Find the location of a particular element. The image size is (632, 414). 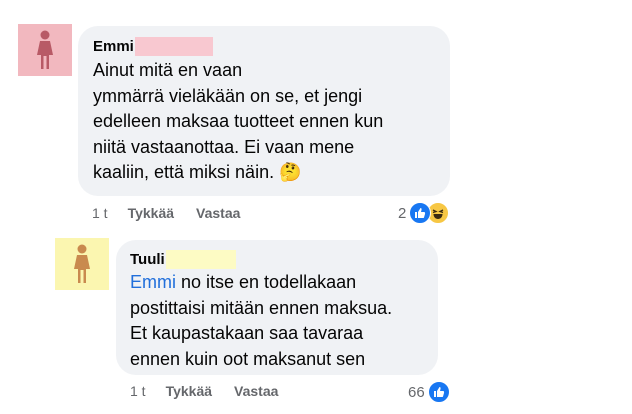

reaction-count: 2 is located at coordinates (402, 213).